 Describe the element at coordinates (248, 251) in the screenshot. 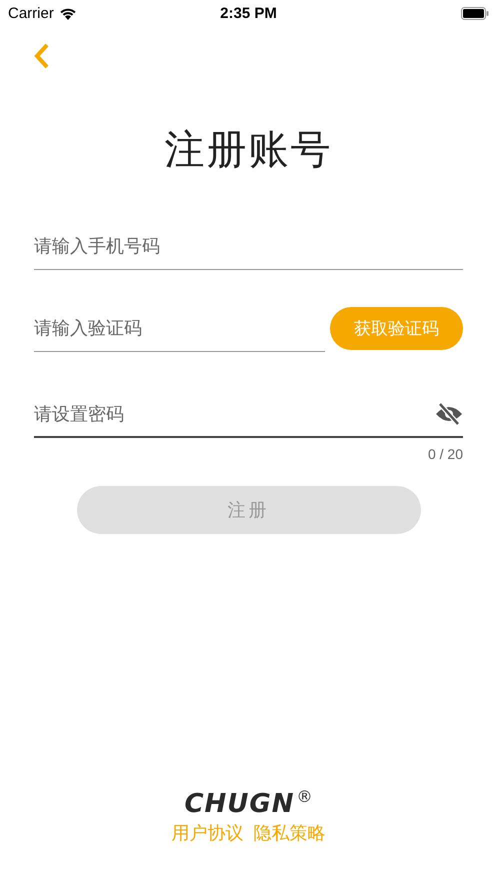

I see `phone-input: 请输入手机号码` at that location.